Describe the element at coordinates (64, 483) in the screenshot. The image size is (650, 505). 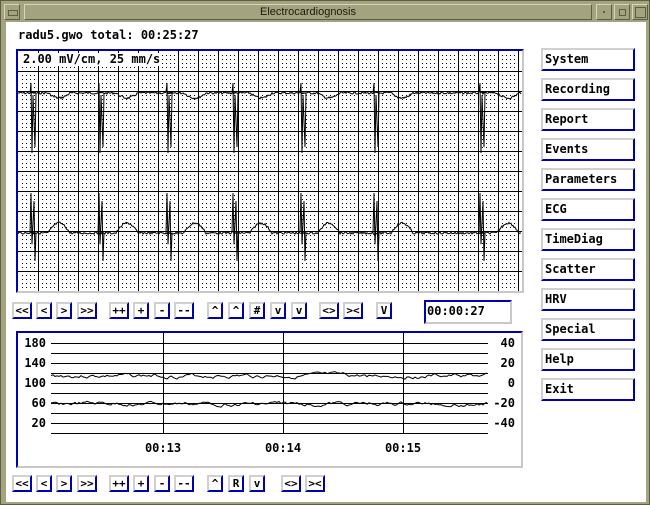
I see `trend-next-button: >` at that location.